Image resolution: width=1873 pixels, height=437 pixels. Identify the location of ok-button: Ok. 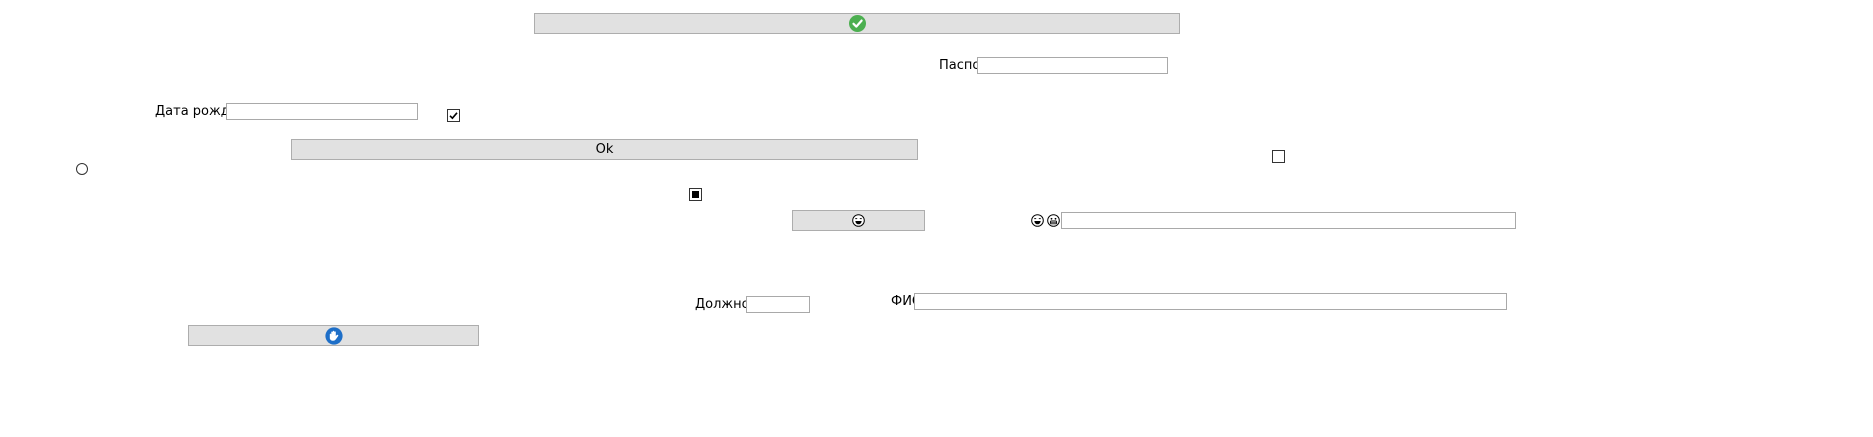
(604, 149).